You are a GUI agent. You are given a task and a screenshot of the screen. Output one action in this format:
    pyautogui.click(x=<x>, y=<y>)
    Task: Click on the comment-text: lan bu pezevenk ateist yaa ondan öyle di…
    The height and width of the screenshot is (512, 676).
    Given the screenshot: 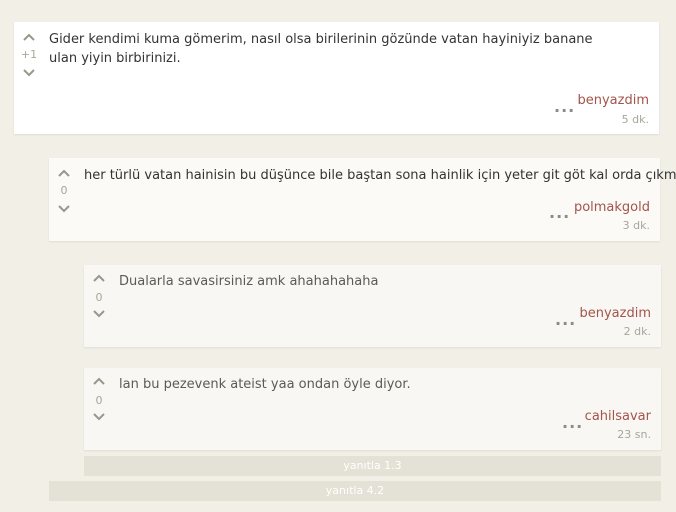 What is the action you would take?
    pyautogui.click(x=265, y=384)
    